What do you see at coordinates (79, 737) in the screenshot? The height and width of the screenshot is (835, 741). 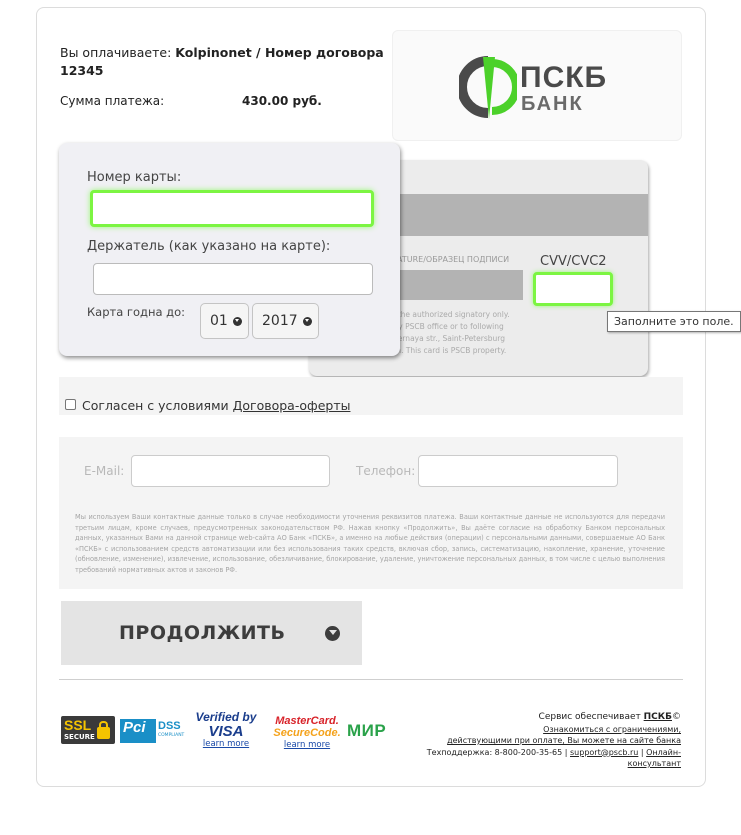 I see `ssl-badge-bottom: SECURE` at bounding box center [79, 737].